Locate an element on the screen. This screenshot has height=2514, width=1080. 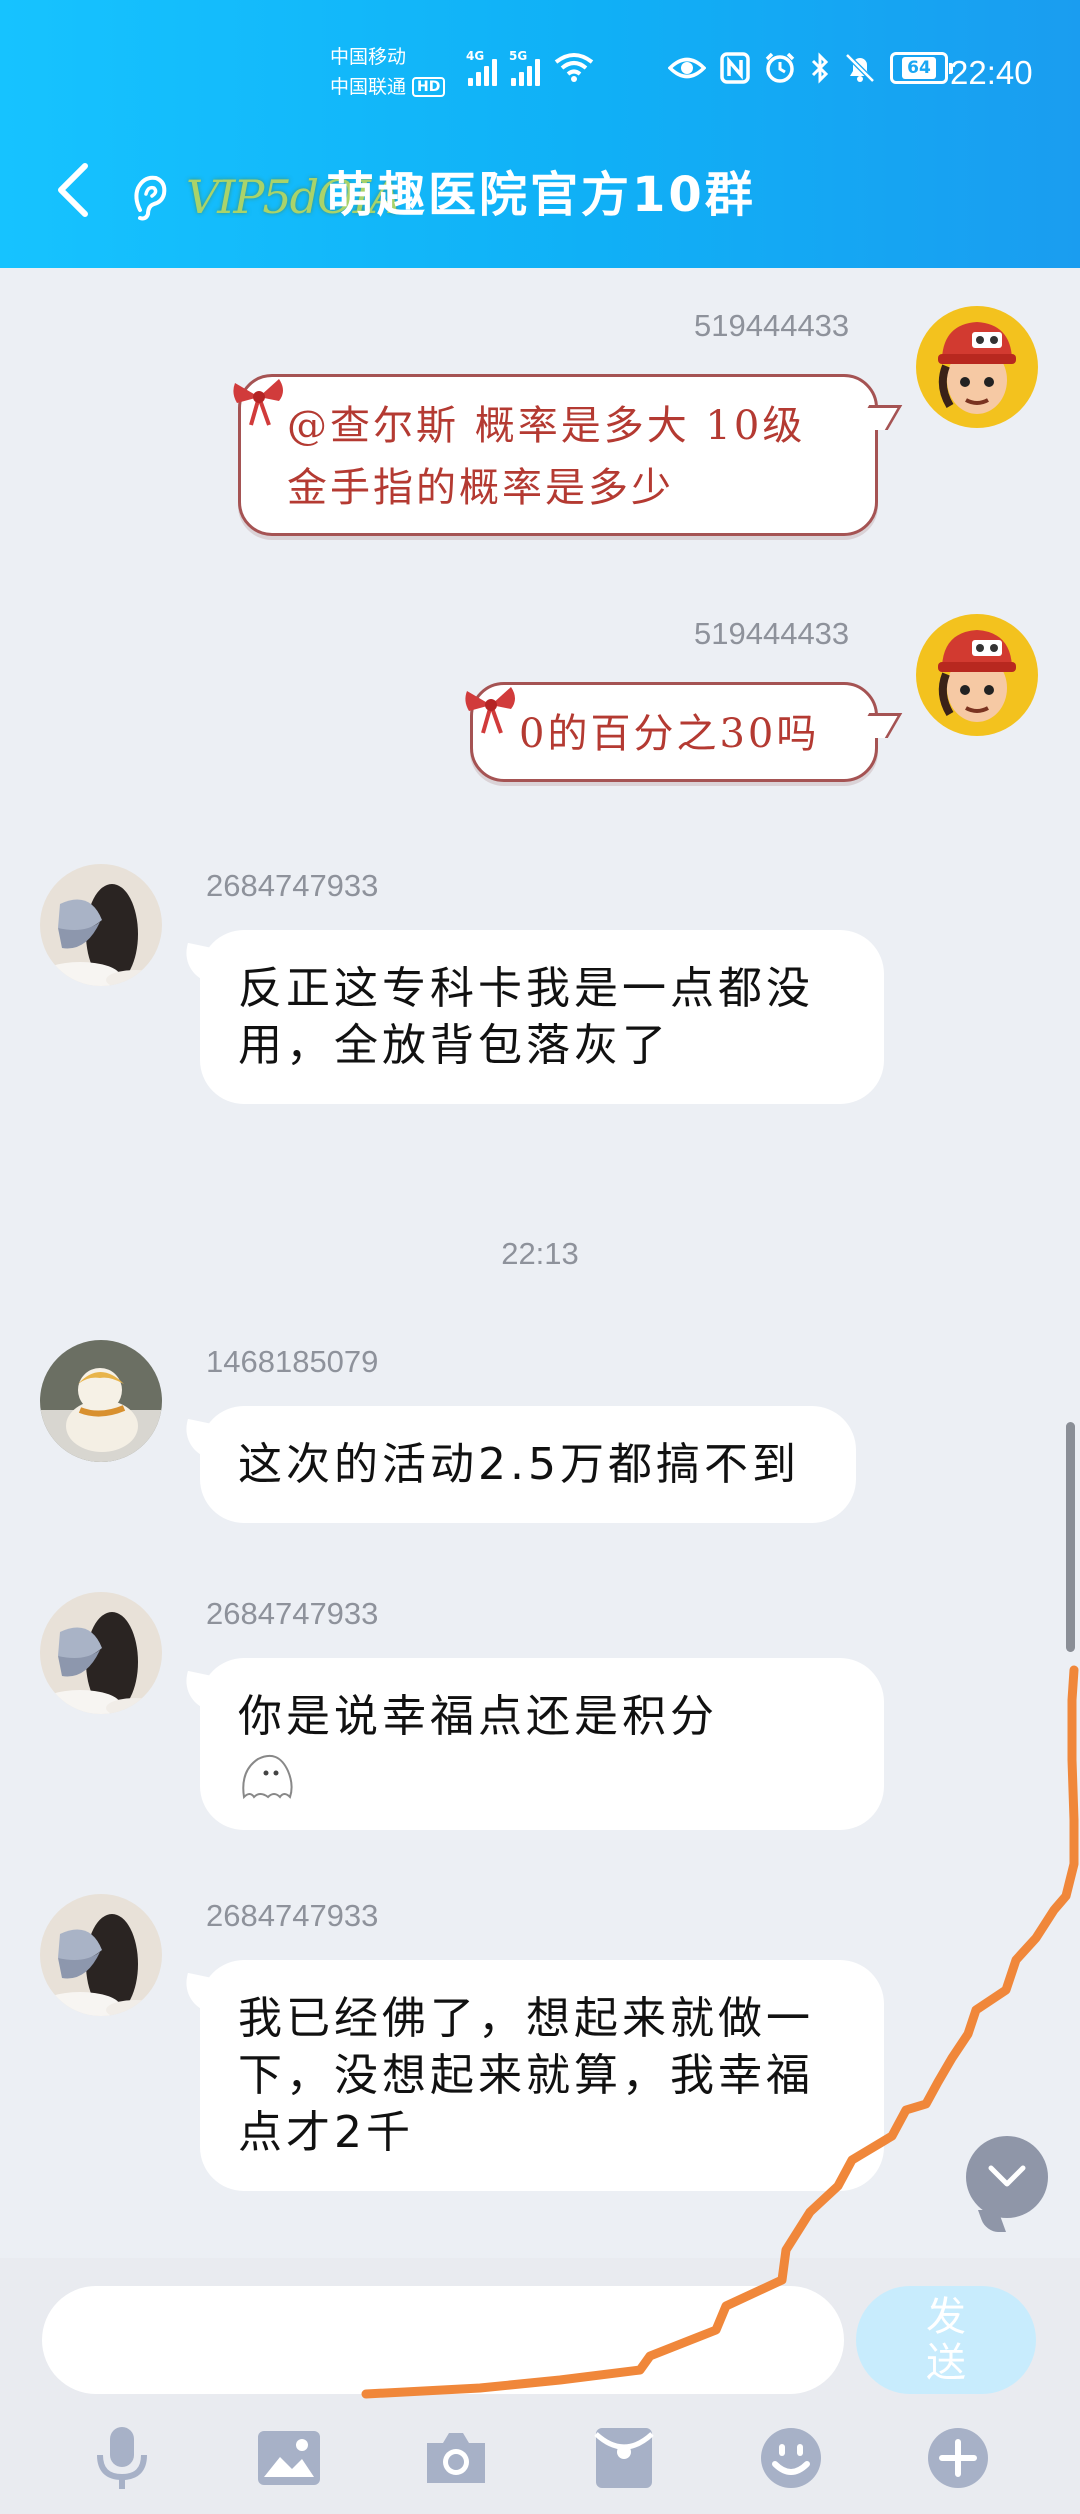
status-bar: 中国移动 中国联通 HD 4G 5G 64 22:40 is located at coordinates (540, 73).